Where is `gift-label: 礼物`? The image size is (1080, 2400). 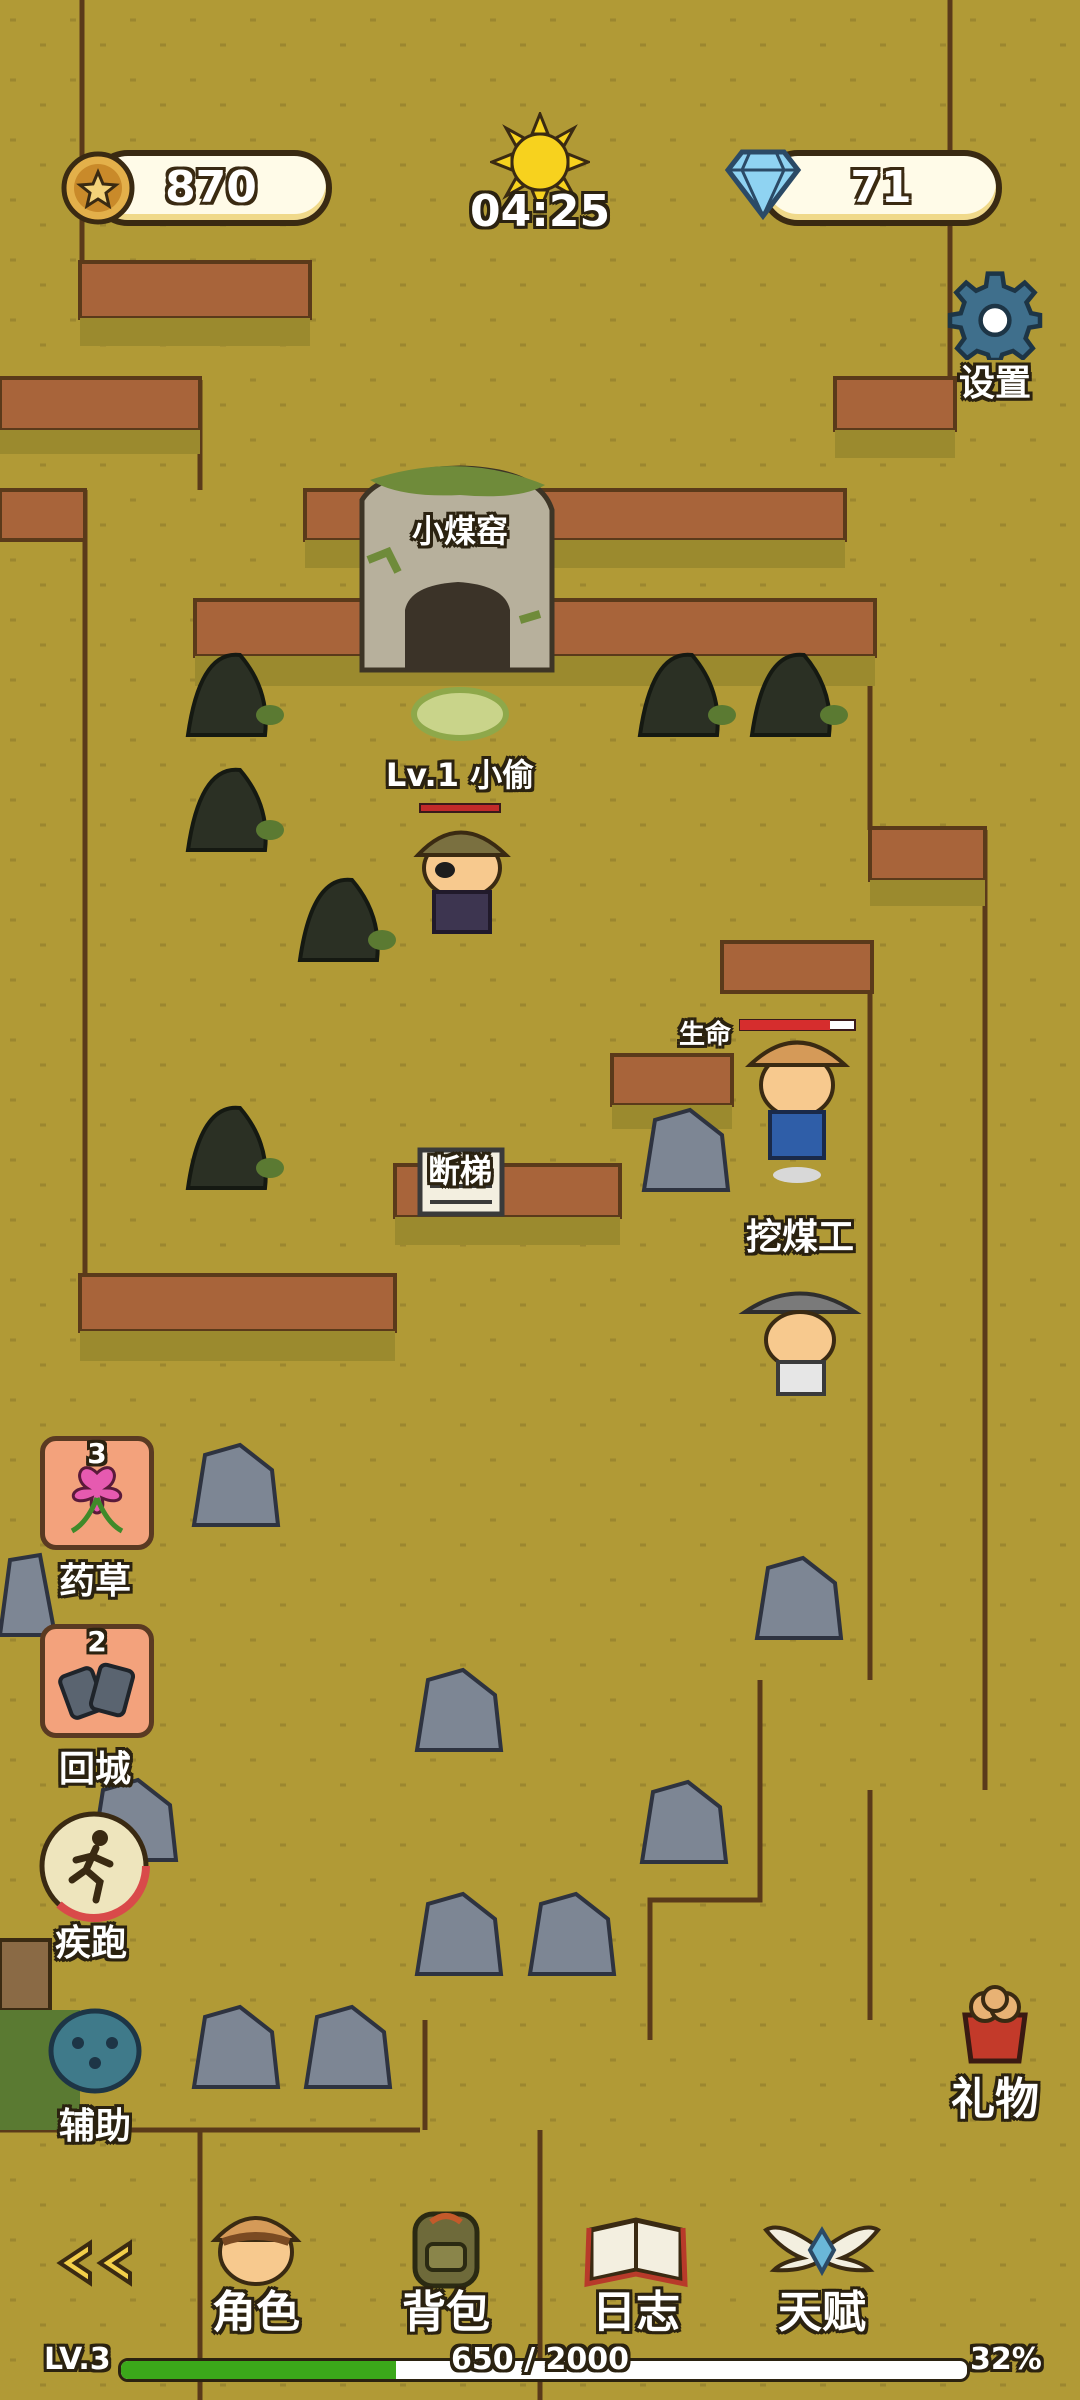 gift-label: 礼物 is located at coordinates (995, 2099).